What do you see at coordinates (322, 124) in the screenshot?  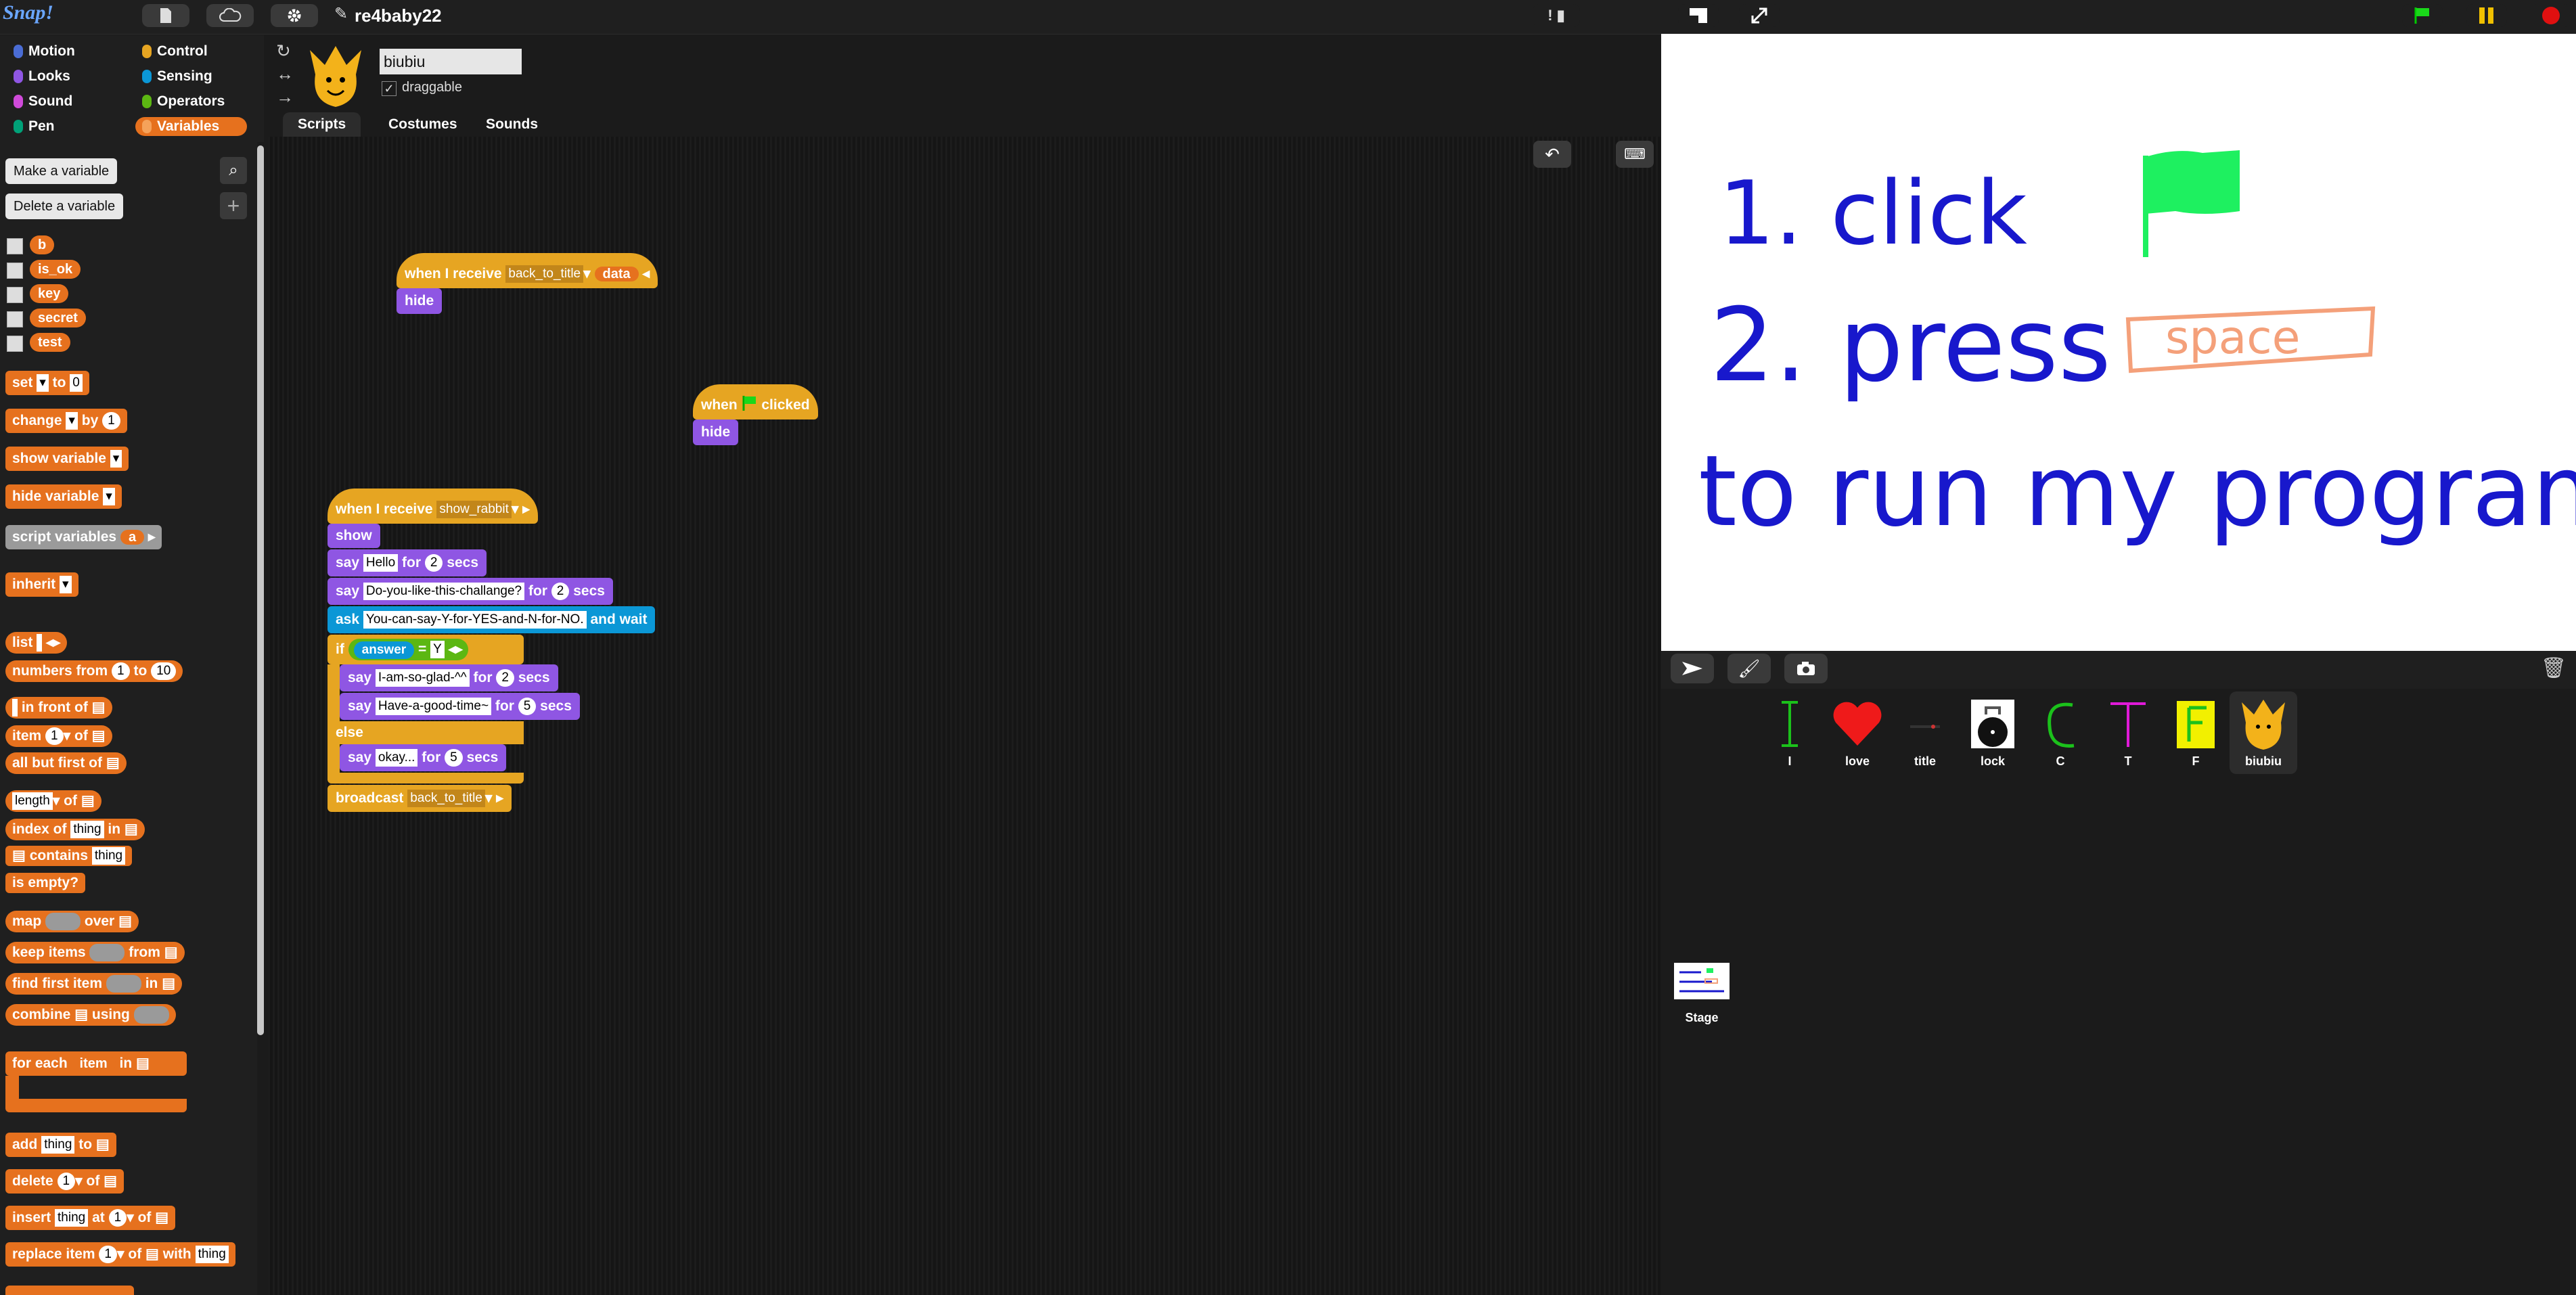 I see `tab-scripts: Scripts` at bounding box center [322, 124].